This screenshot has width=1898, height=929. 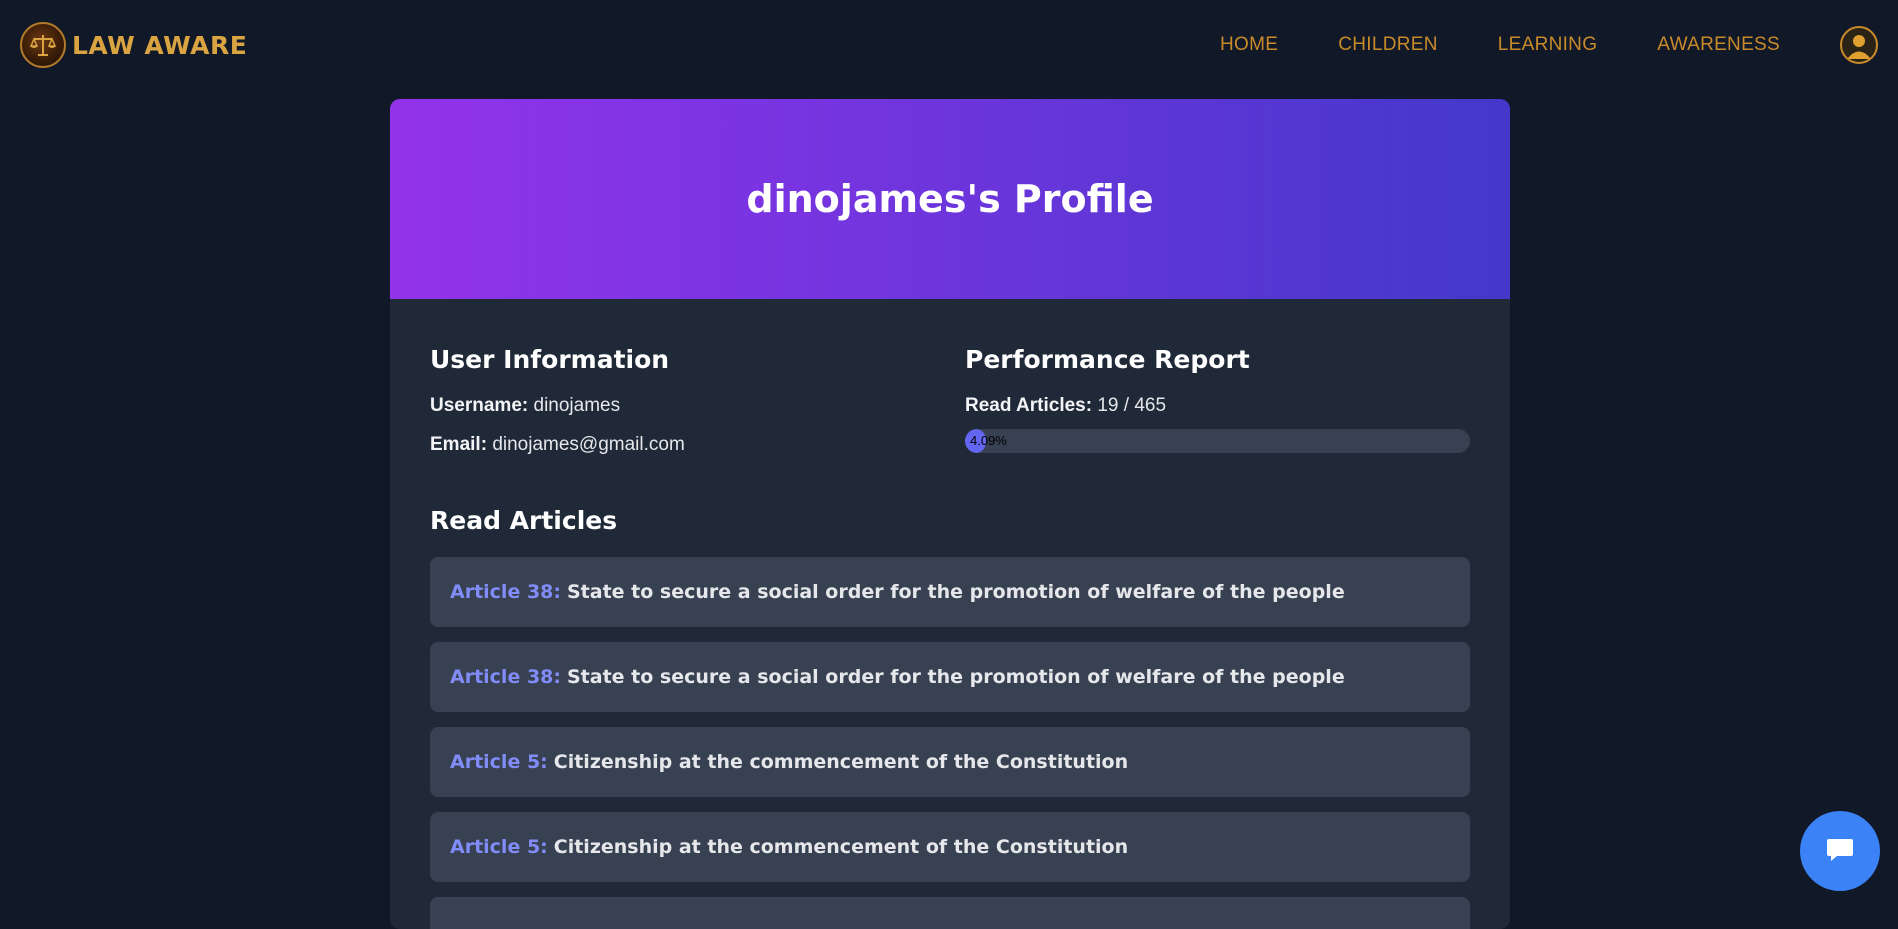 What do you see at coordinates (577, 405) in the screenshot?
I see `username-value: dinojames` at bounding box center [577, 405].